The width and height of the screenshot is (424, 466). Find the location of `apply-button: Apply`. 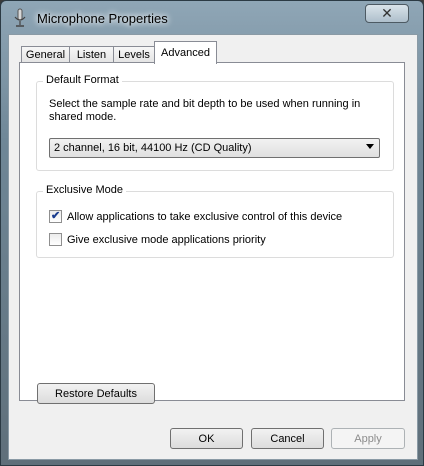

apply-button: Apply is located at coordinates (368, 438).